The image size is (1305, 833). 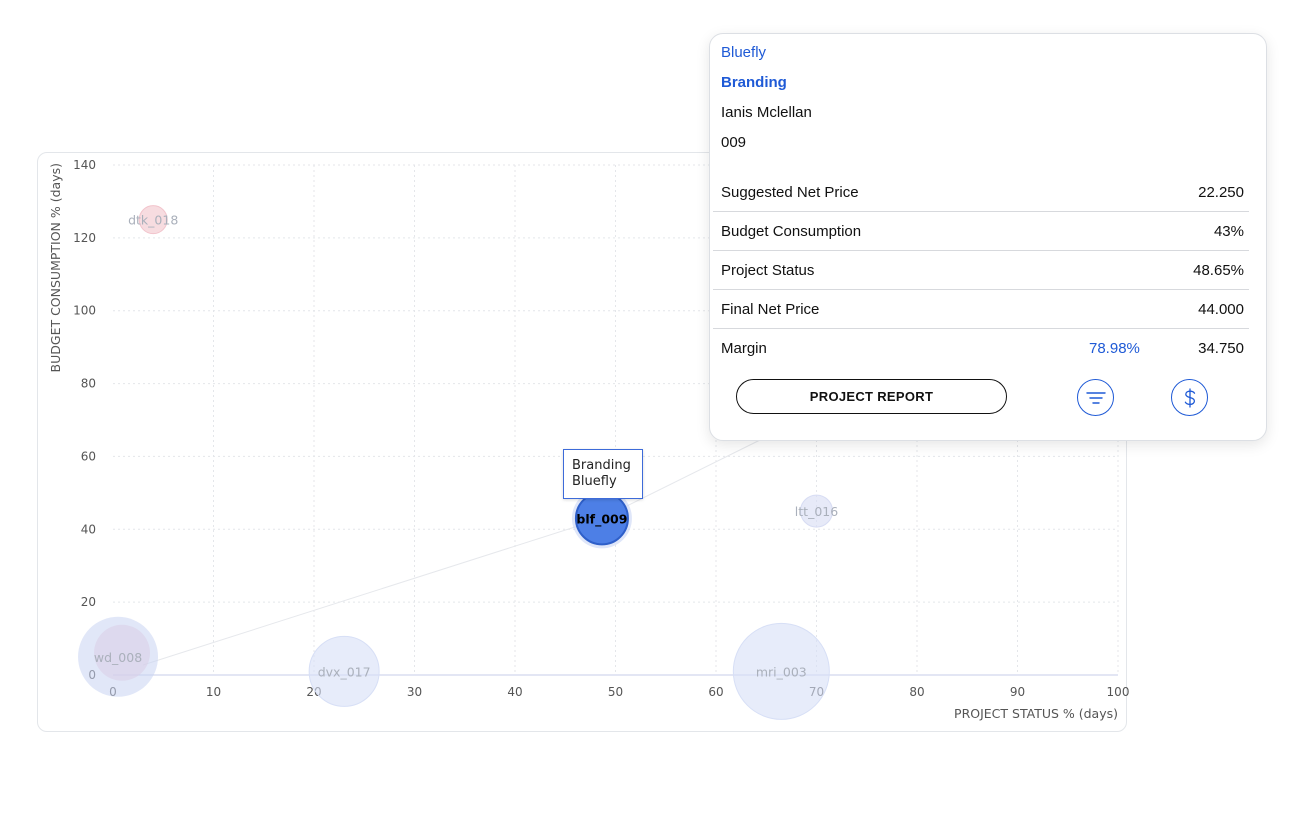 I want to click on row-suggested-net-price: Suggested Net Price 22.250, so click(x=981, y=192).